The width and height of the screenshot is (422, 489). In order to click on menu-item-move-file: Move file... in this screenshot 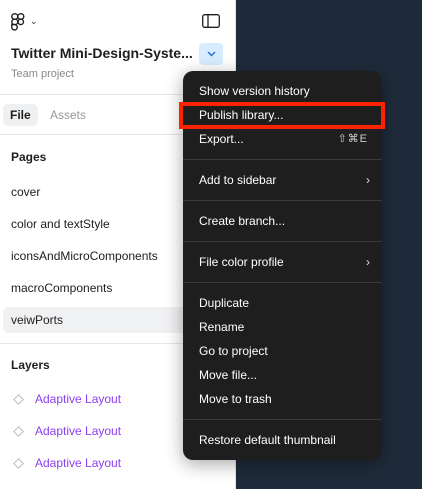, I will do `click(282, 375)`.